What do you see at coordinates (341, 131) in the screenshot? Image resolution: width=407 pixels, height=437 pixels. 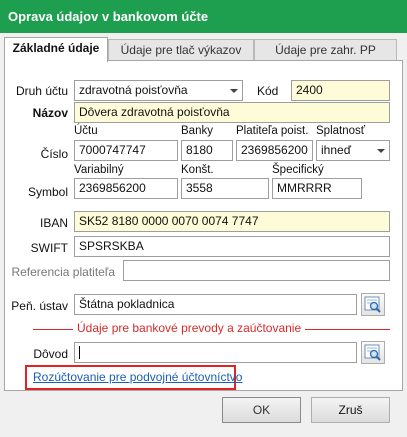 I see `due-header: Splatnosť` at bounding box center [341, 131].